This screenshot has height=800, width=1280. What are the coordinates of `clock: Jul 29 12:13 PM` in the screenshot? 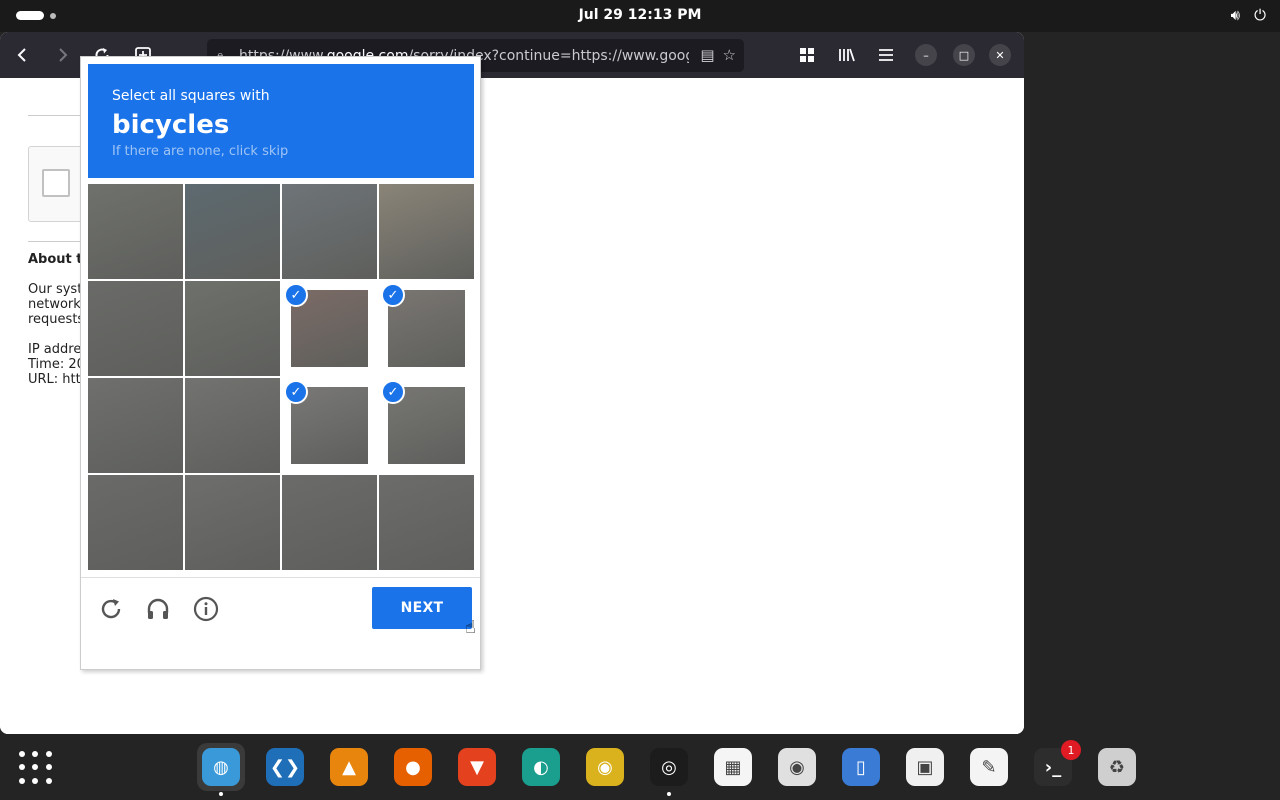 It's located at (640, 15).